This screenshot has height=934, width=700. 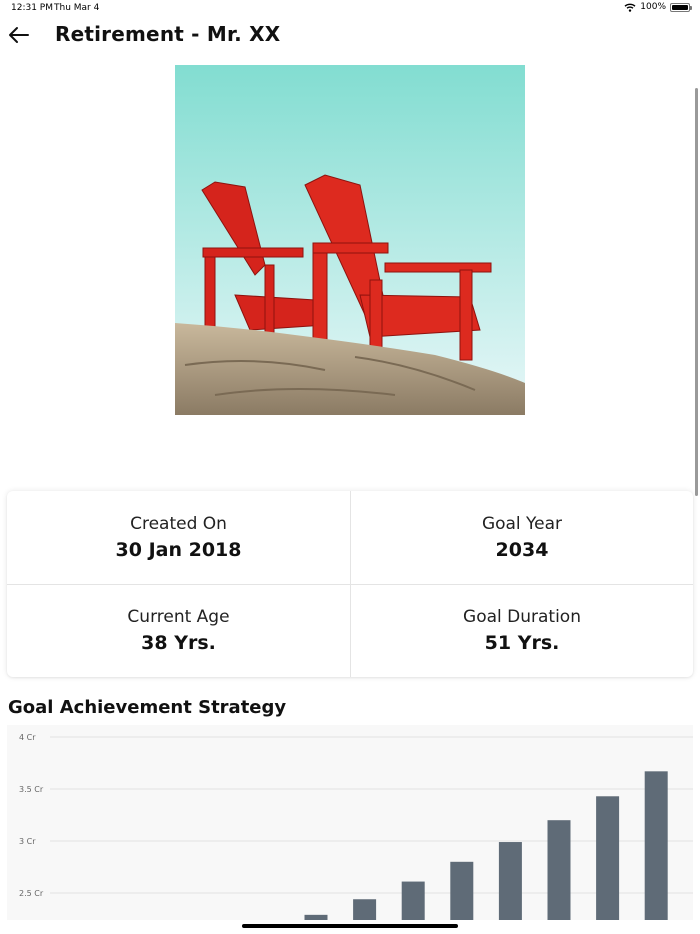 What do you see at coordinates (522, 523) in the screenshot?
I see `goal-year-label: Goal Year` at bounding box center [522, 523].